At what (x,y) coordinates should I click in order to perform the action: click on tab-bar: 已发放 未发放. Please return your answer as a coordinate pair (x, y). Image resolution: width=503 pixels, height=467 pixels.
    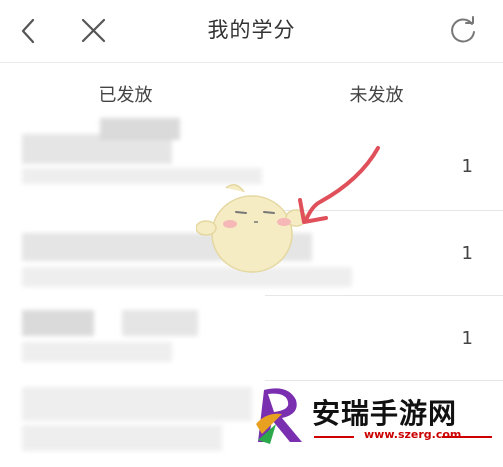
    Looking at the image, I should click on (251, 93).